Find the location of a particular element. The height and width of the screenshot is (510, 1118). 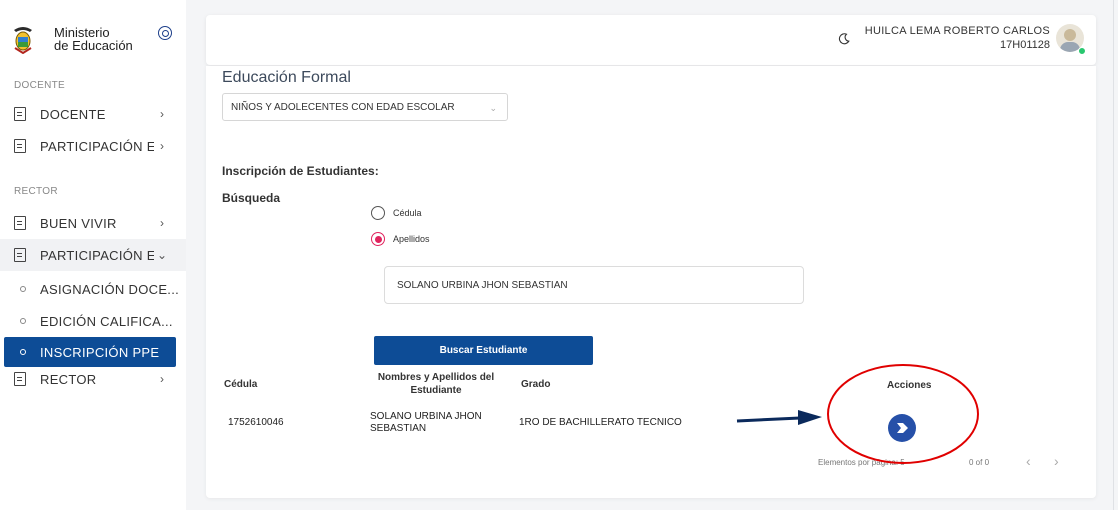

online-status-dot is located at coordinates (1082, 51).